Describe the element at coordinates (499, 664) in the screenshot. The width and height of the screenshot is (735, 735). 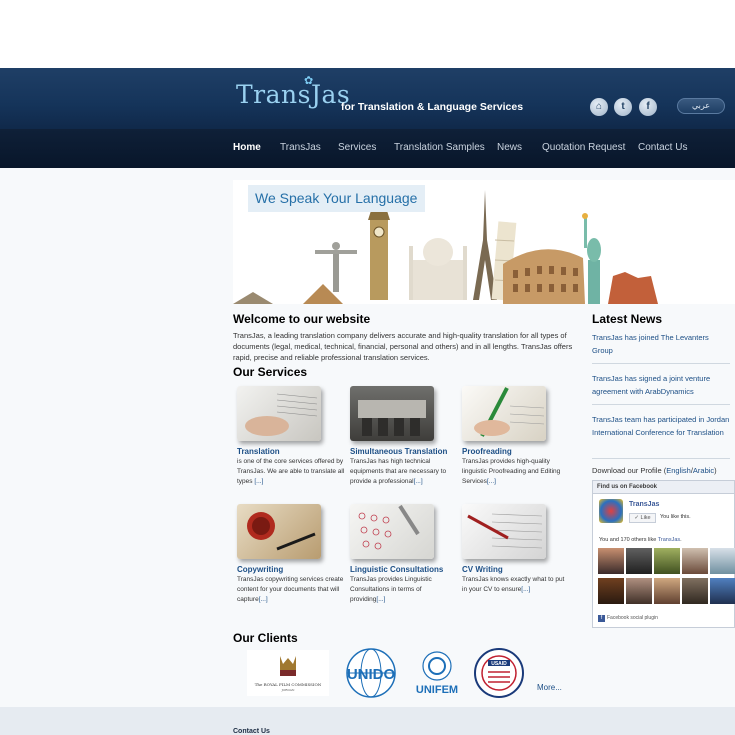
I see `svg-text: USAID` at that location.